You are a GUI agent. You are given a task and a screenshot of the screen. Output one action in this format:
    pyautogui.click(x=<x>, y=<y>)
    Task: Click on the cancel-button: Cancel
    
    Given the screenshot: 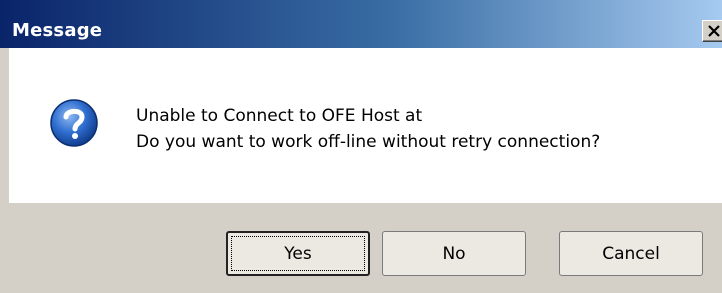 What is the action you would take?
    pyautogui.click(x=631, y=253)
    